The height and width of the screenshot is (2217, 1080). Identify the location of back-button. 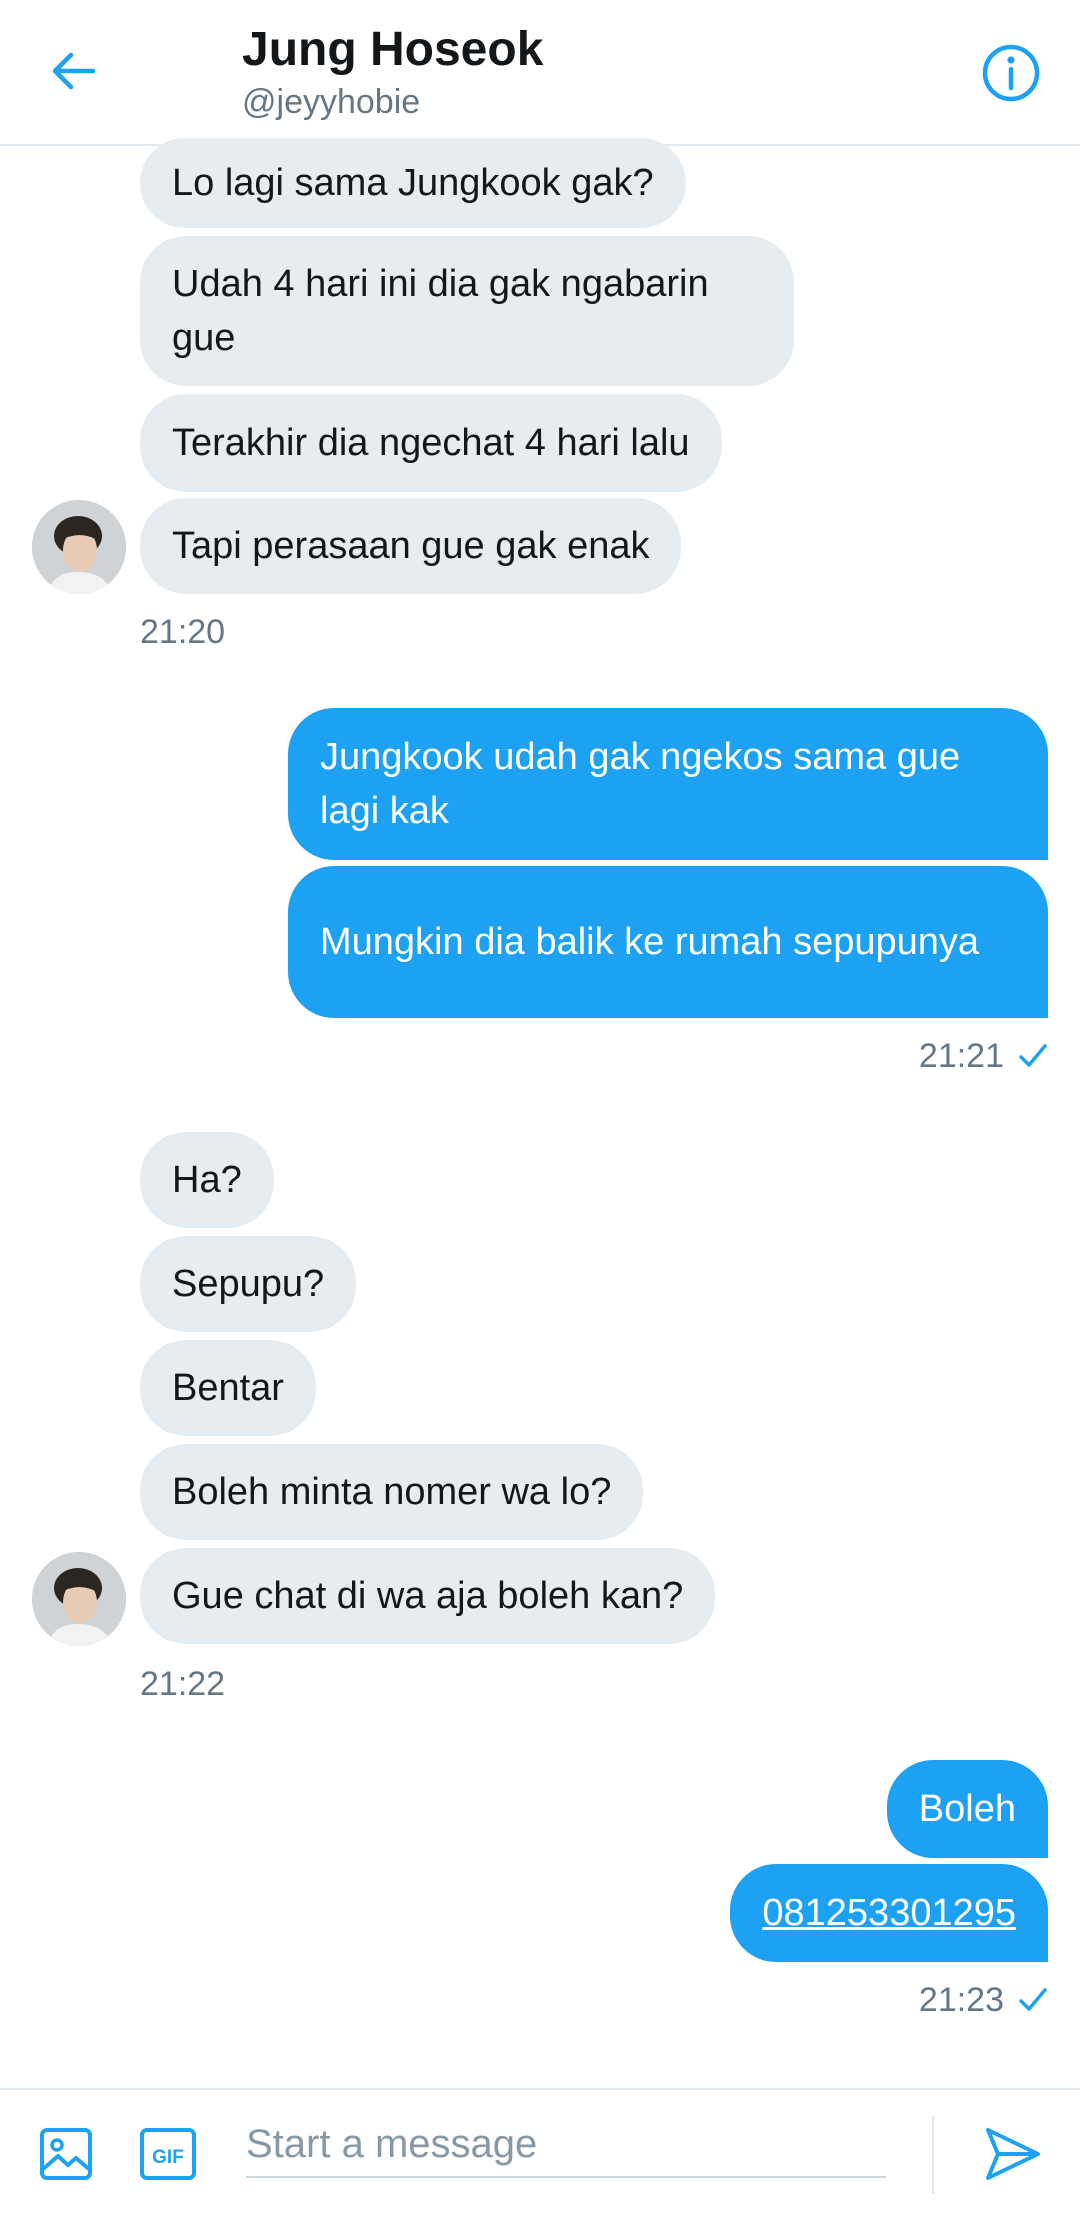
(73, 71).